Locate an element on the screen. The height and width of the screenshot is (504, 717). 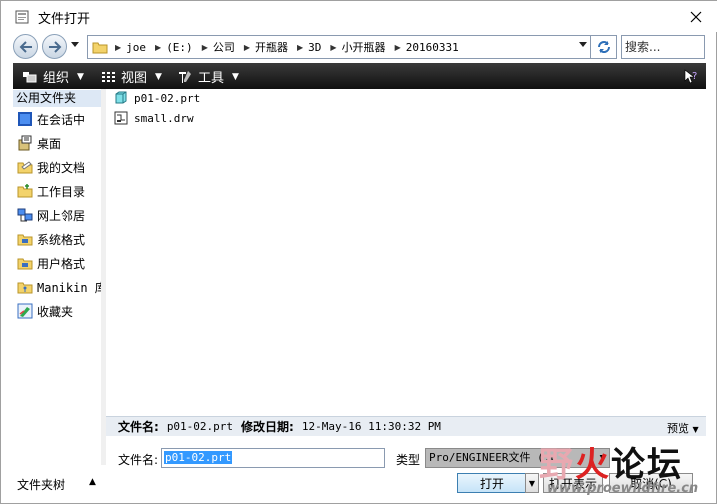
part-file-icon is located at coordinates (121, 97).